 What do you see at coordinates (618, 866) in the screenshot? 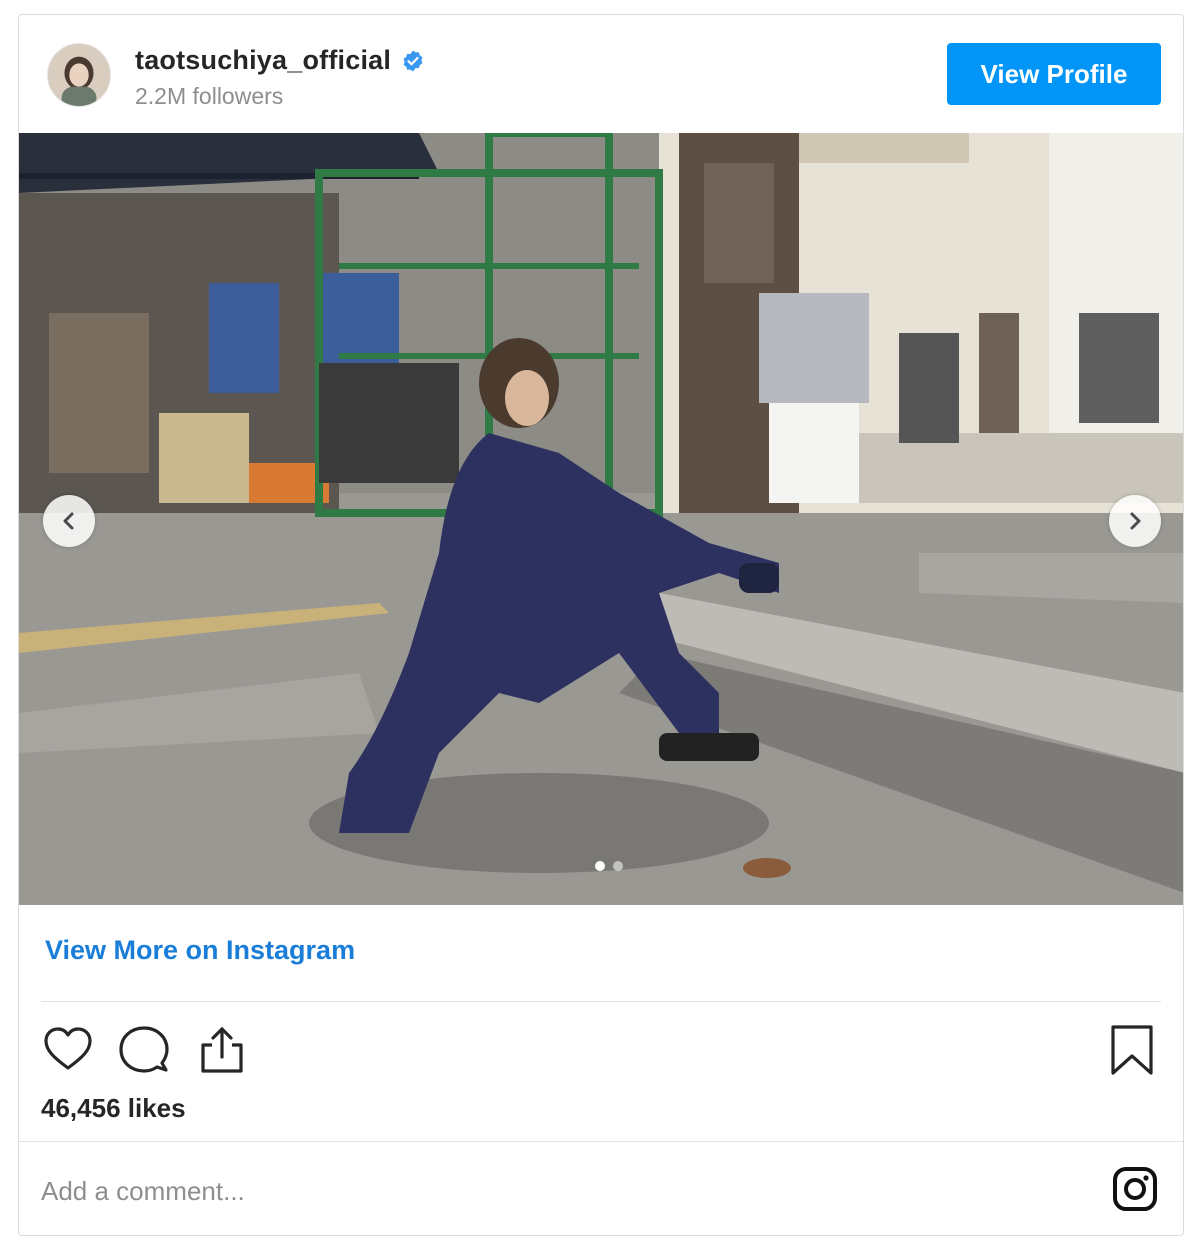
I see `slide-dot` at bounding box center [618, 866].